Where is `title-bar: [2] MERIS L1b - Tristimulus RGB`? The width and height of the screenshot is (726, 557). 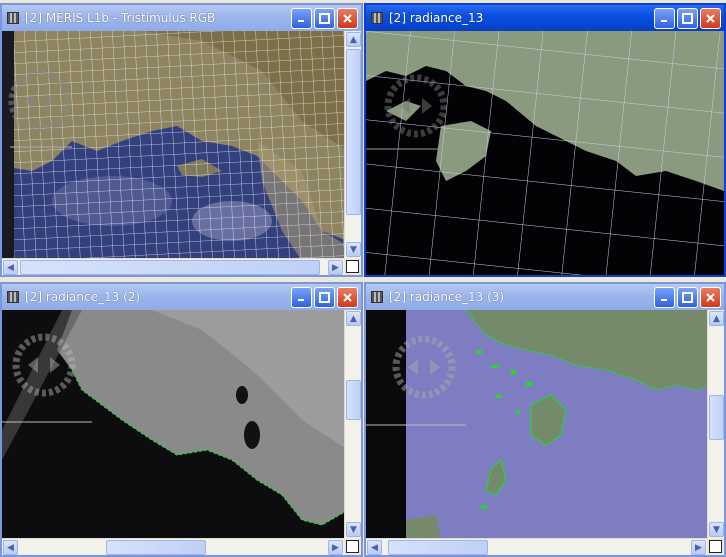
title-bar: [2] MERIS L1b - Tristimulus RGB is located at coordinates (181, 18).